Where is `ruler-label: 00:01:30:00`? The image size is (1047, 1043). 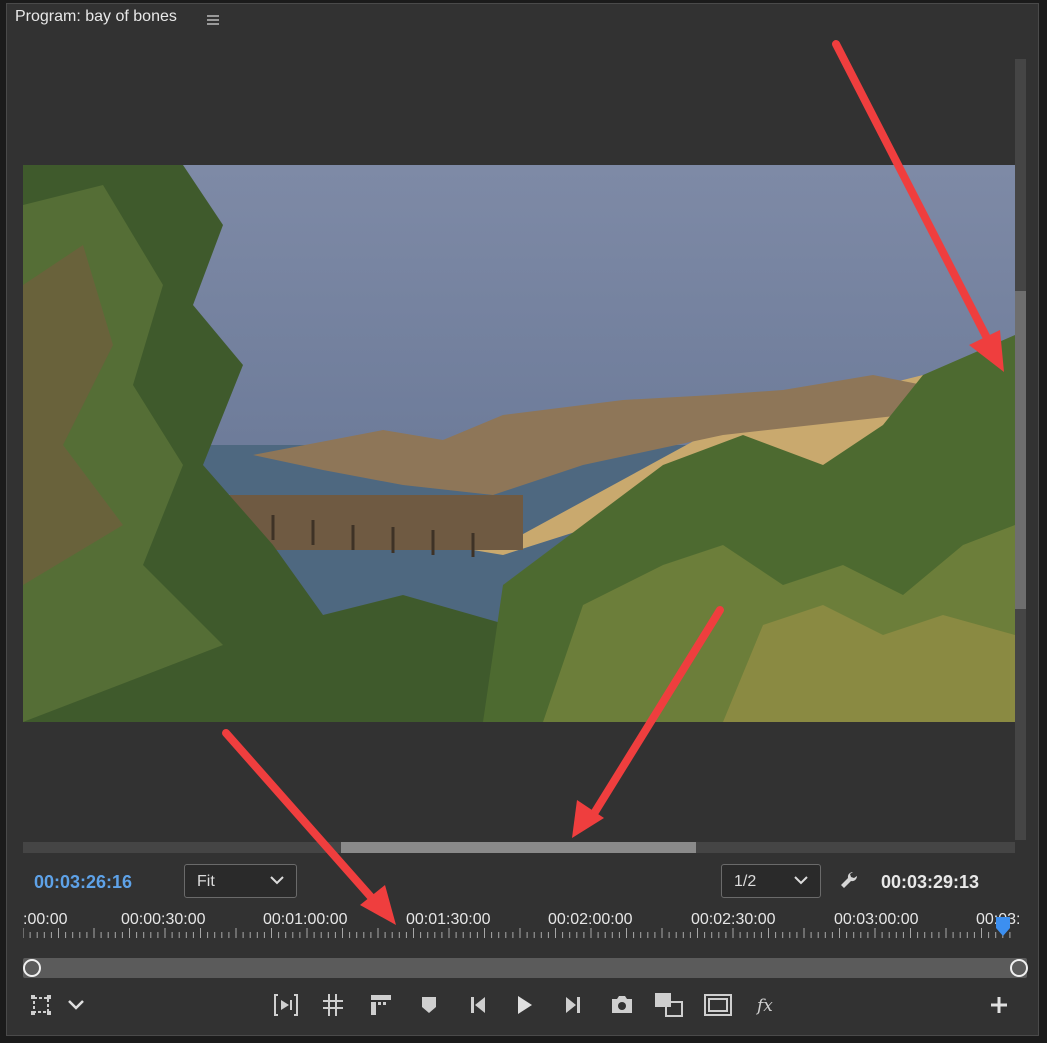 ruler-label: 00:01:30:00 is located at coordinates (448, 919).